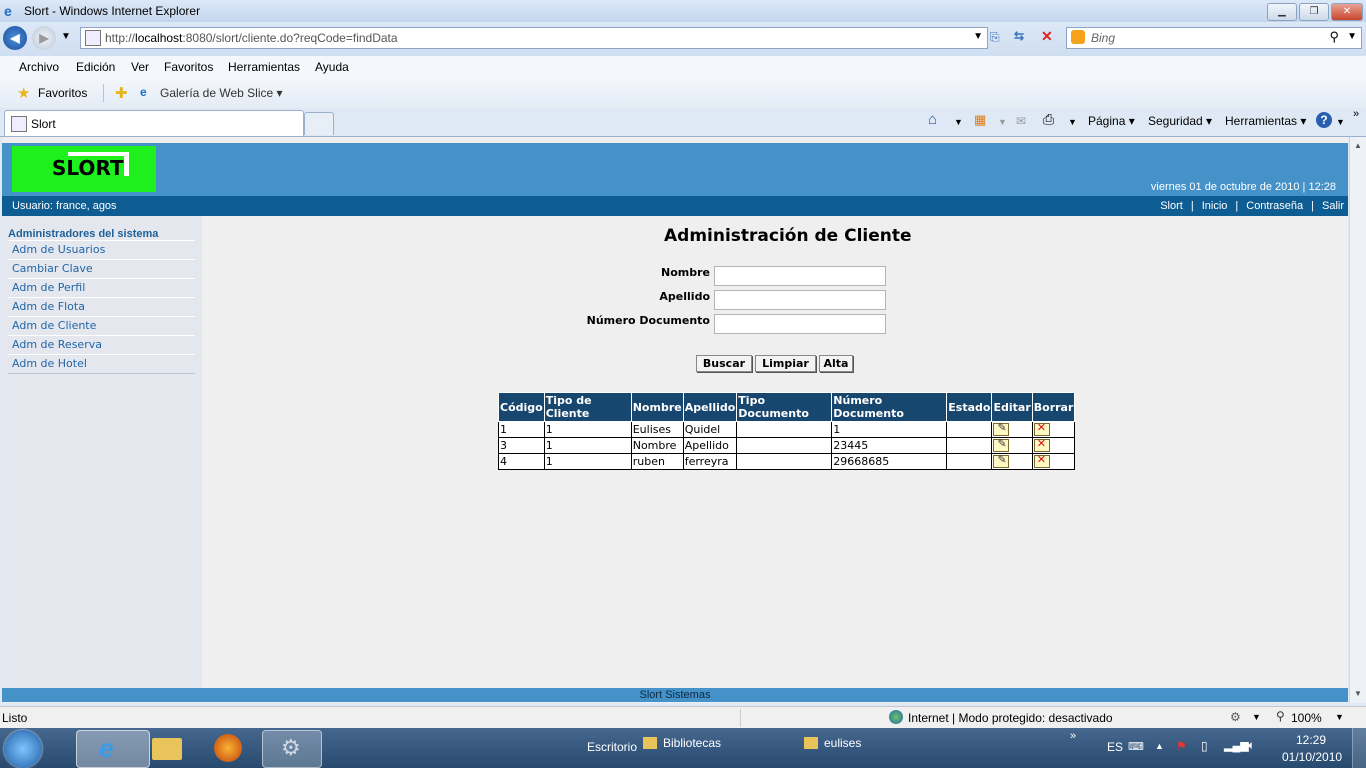  Describe the element at coordinates (1021, 121) in the screenshot. I see `mail-icon: ✉` at that location.